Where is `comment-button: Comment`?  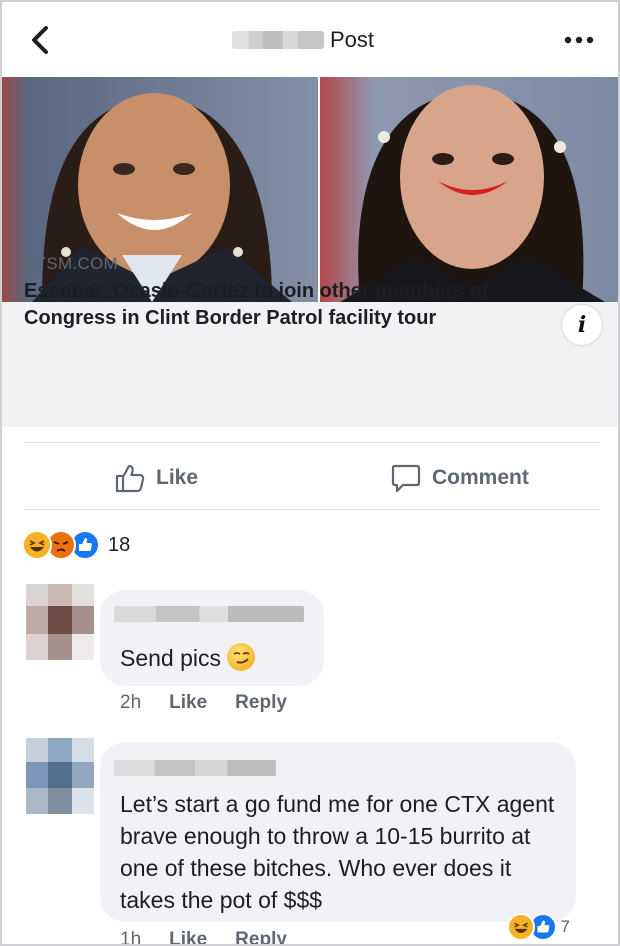
comment-button: Comment is located at coordinates (459, 478).